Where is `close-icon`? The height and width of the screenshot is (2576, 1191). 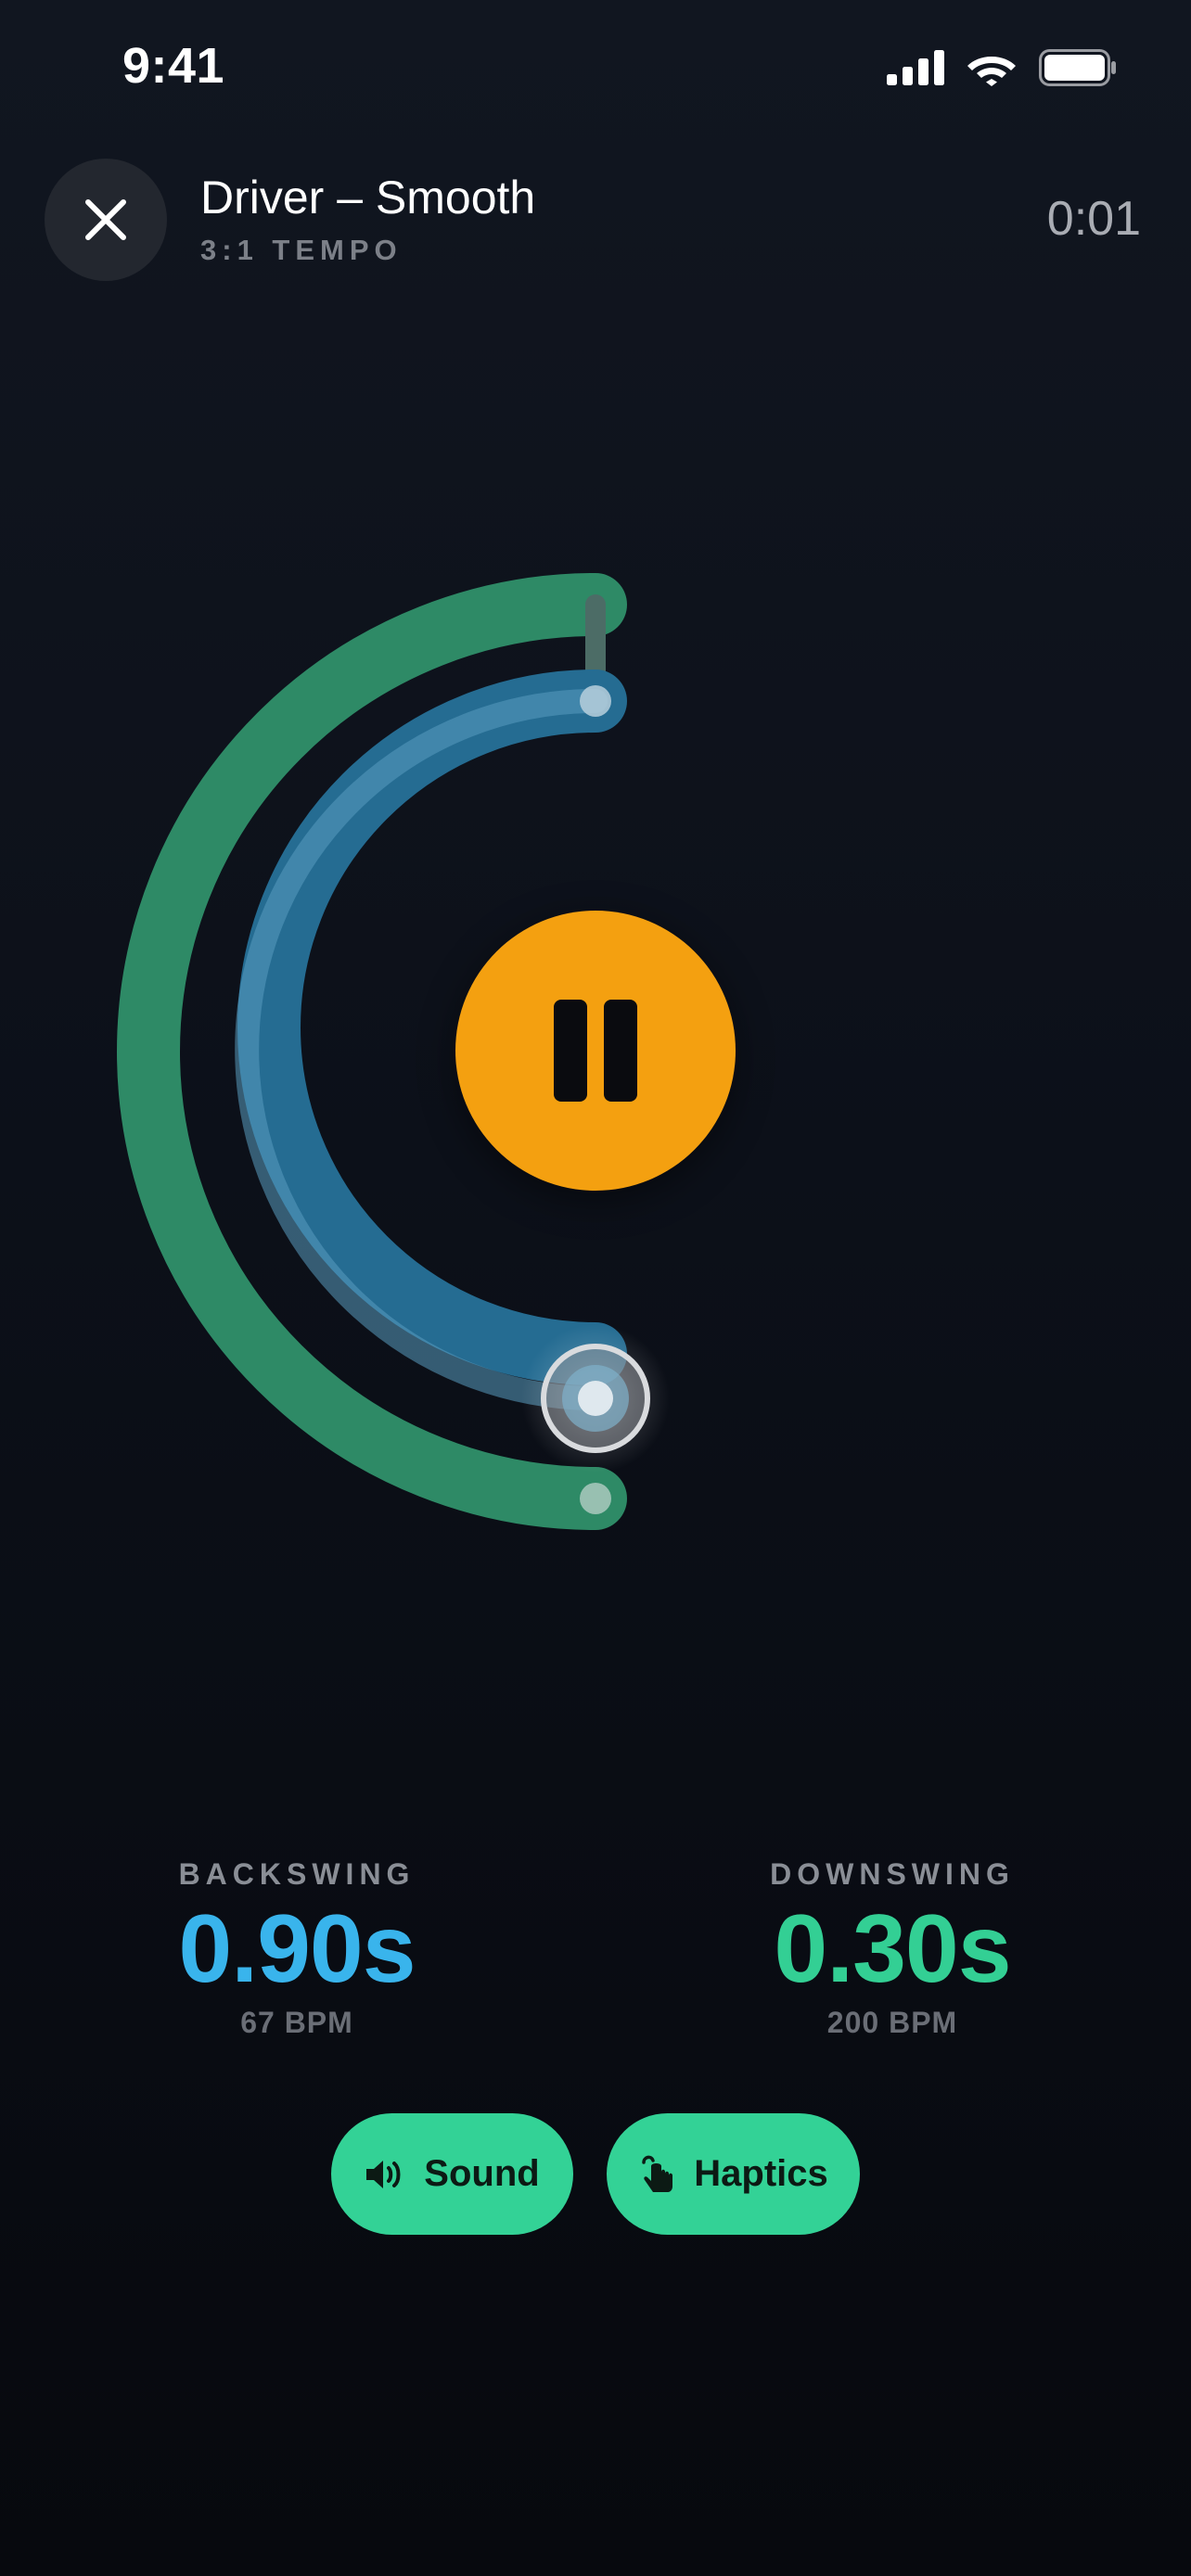
close-icon is located at coordinates (105, 219).